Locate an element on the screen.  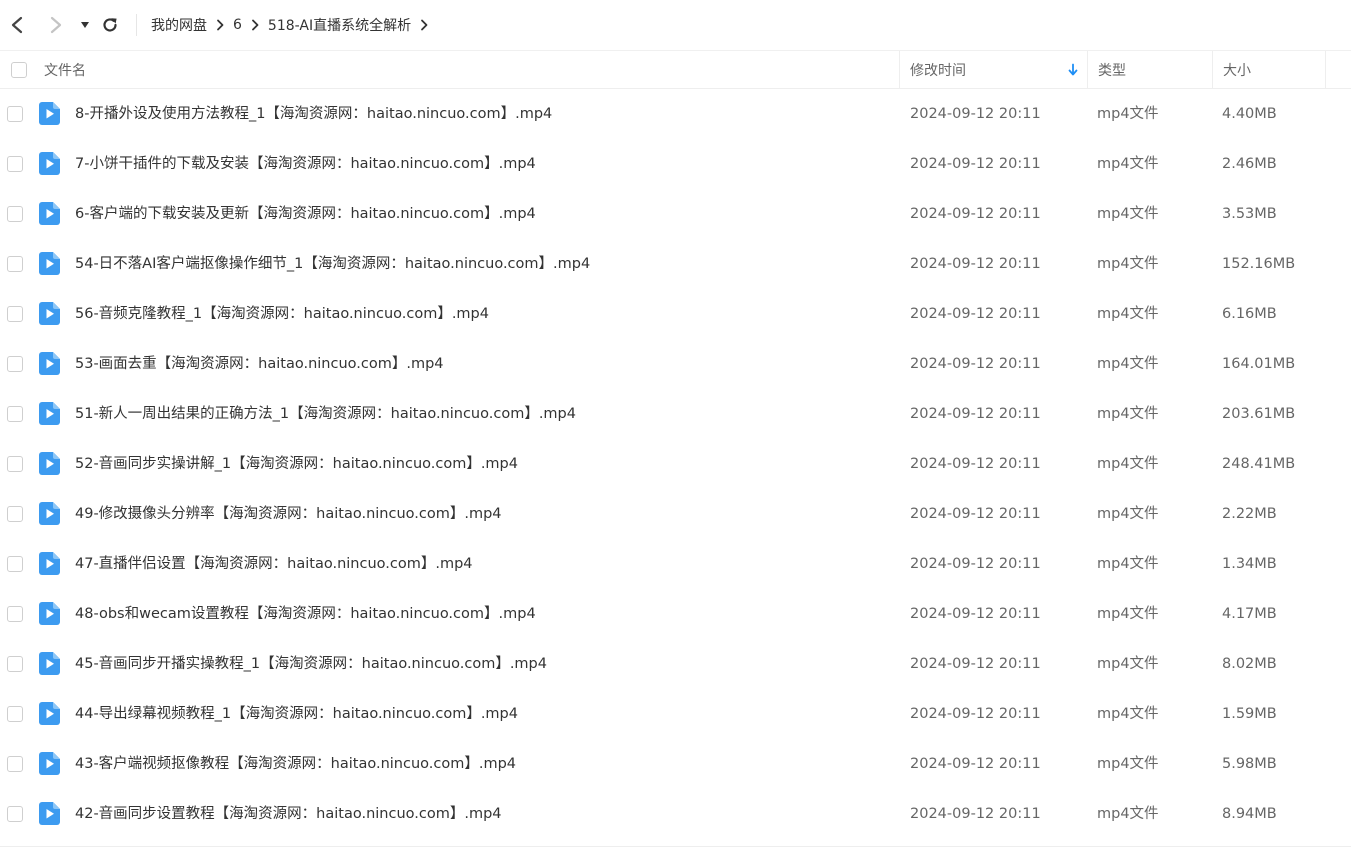
file-name: 42-音画同步设置教程【海淘资源网：haitao.nincuo.com】.mp4 is located at coordinates (288, 814).